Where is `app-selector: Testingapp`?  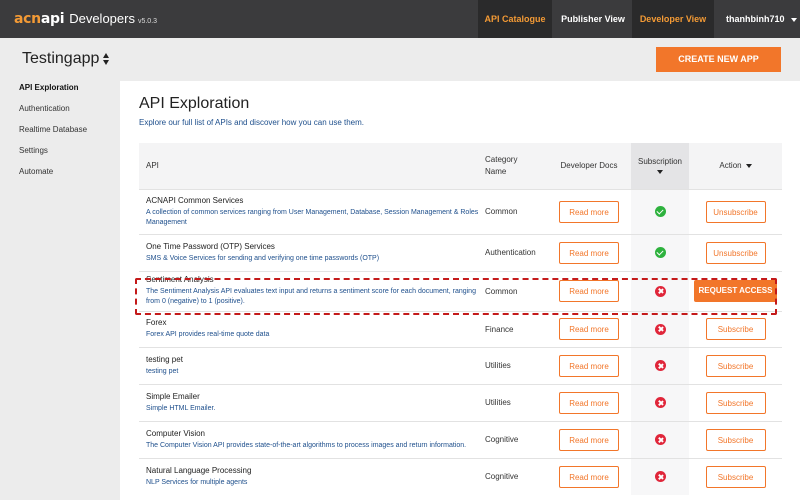
app-selector: Testingapp is located at coordinates (66, 59).